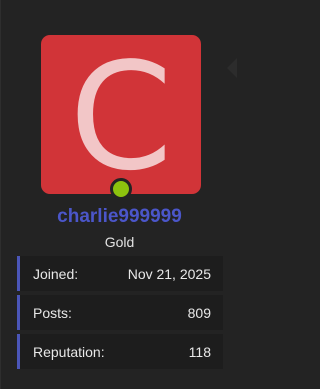 This screenshot has width=320, height=389. Describe the element at coordinates (119, 217) in the screenshot. I see `username-link: charlie999999` at that location.